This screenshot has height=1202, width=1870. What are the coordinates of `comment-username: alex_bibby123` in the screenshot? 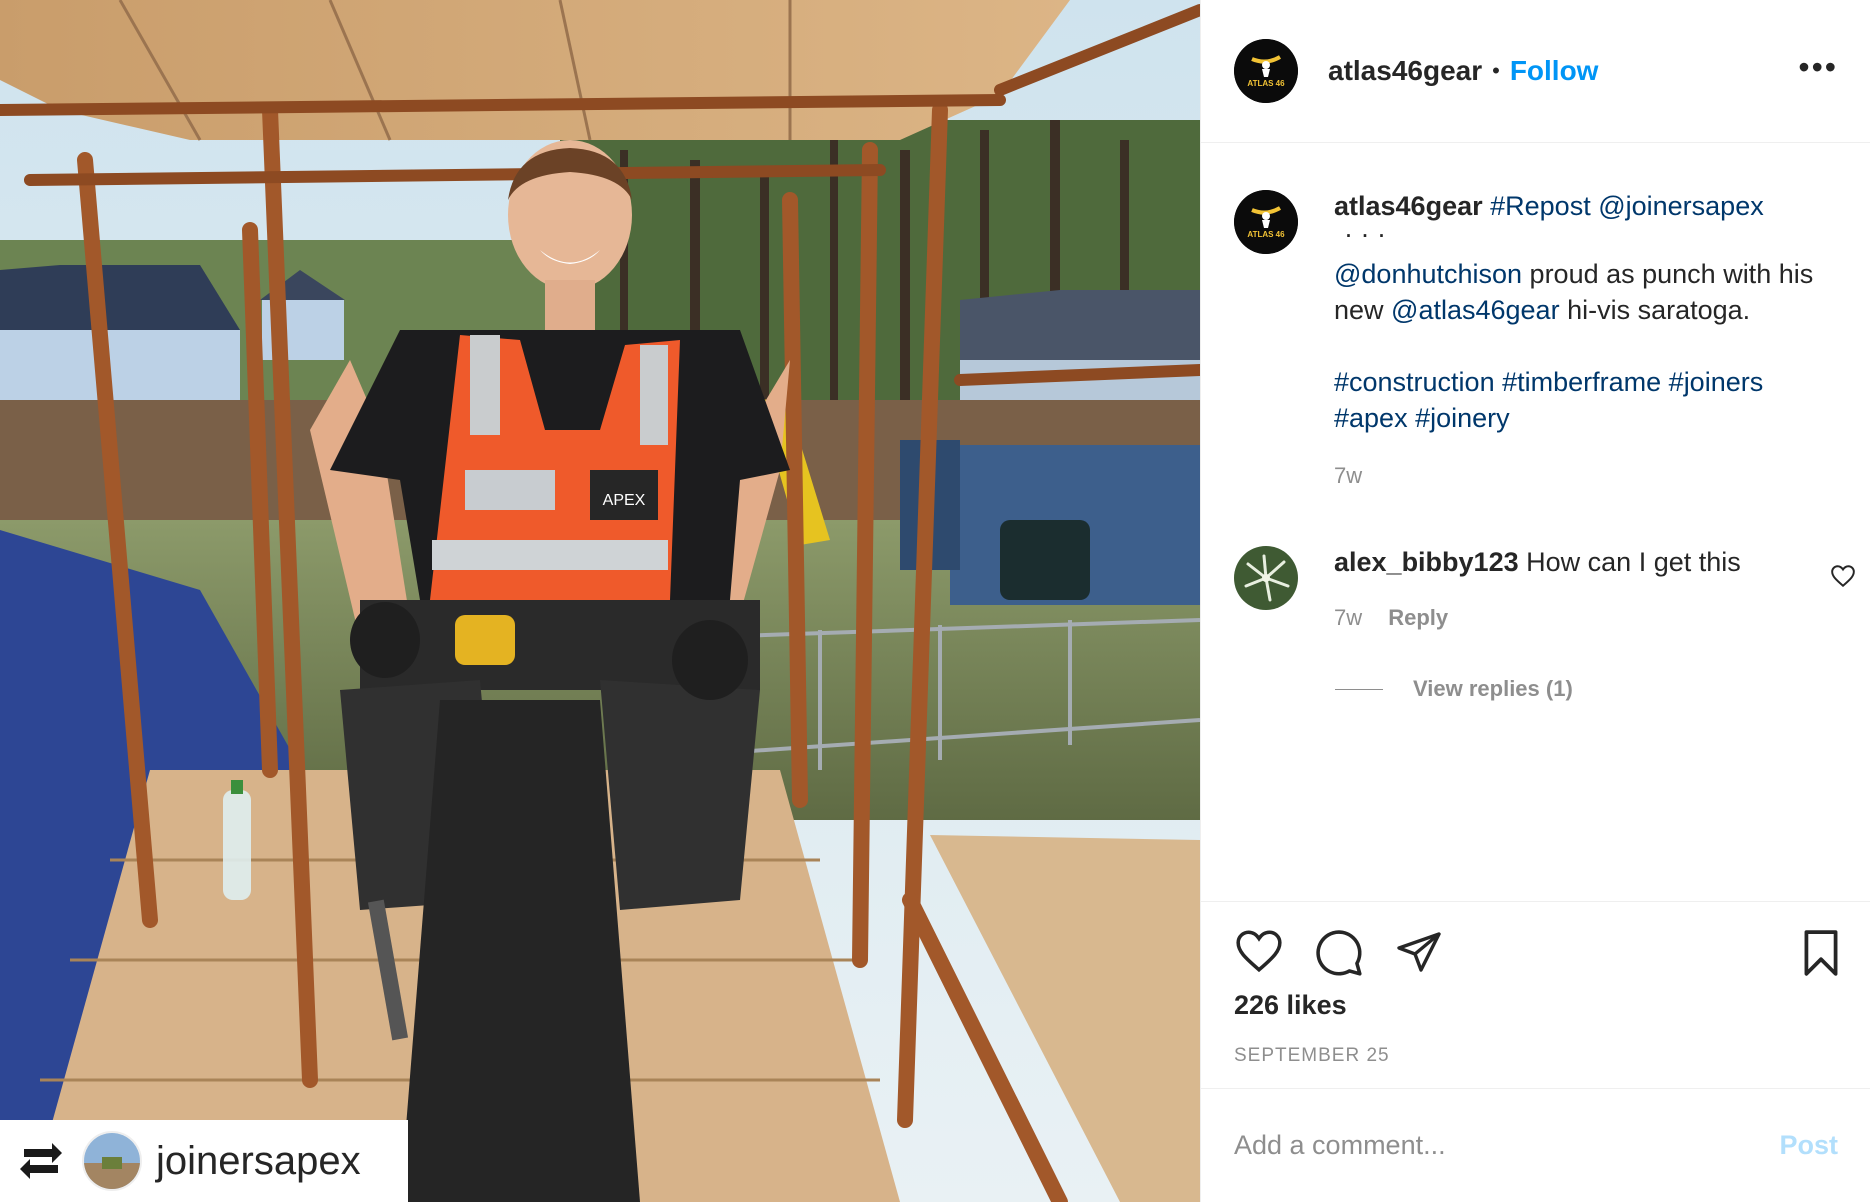 It's located at (1426, 562).